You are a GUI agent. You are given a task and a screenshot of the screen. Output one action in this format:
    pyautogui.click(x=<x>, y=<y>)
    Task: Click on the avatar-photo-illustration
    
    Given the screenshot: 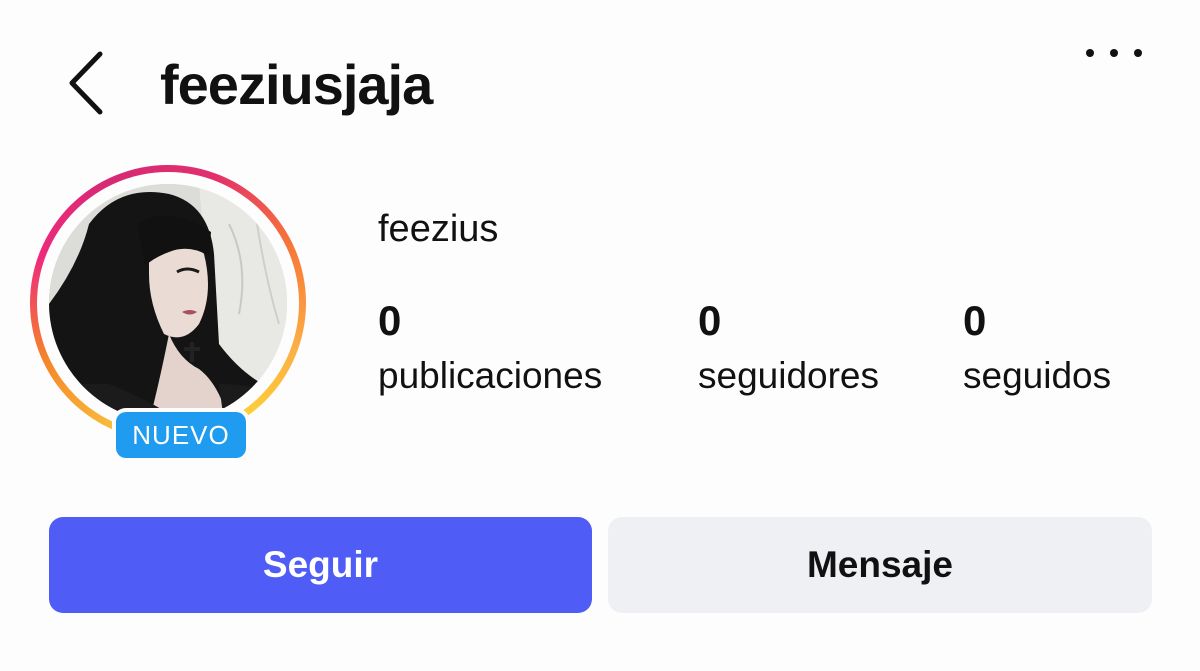 What is the action you would take?
    pyautogui.click(x=168, y=303)
    